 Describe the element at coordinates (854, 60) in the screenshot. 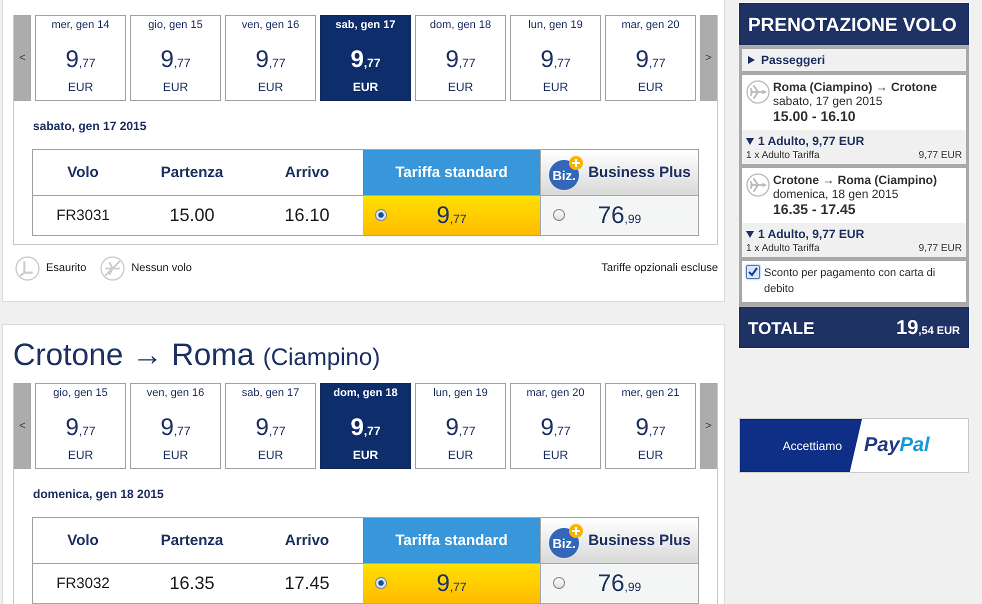

I see `passengers-toggle: Passeggeri` at that location.